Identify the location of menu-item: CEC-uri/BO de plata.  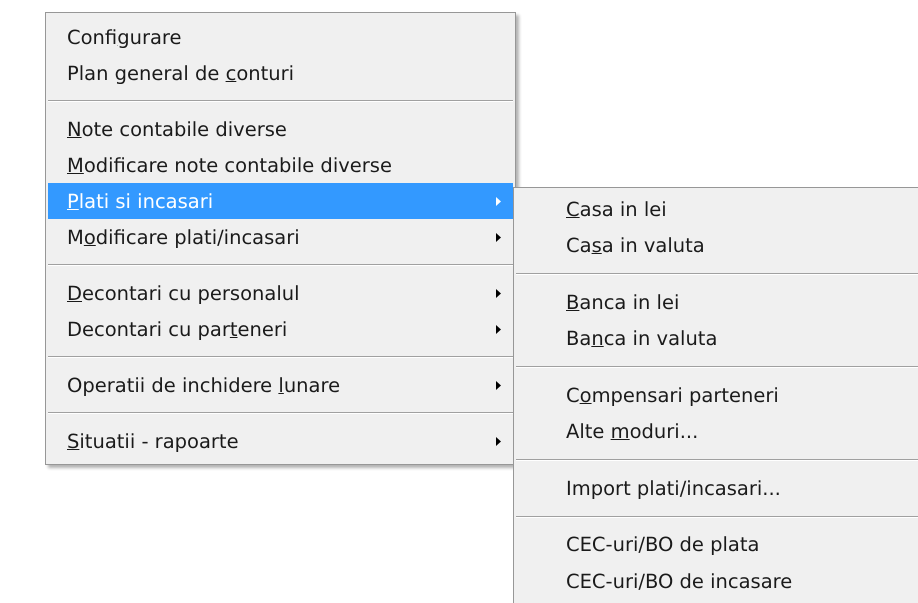
(717, 544).